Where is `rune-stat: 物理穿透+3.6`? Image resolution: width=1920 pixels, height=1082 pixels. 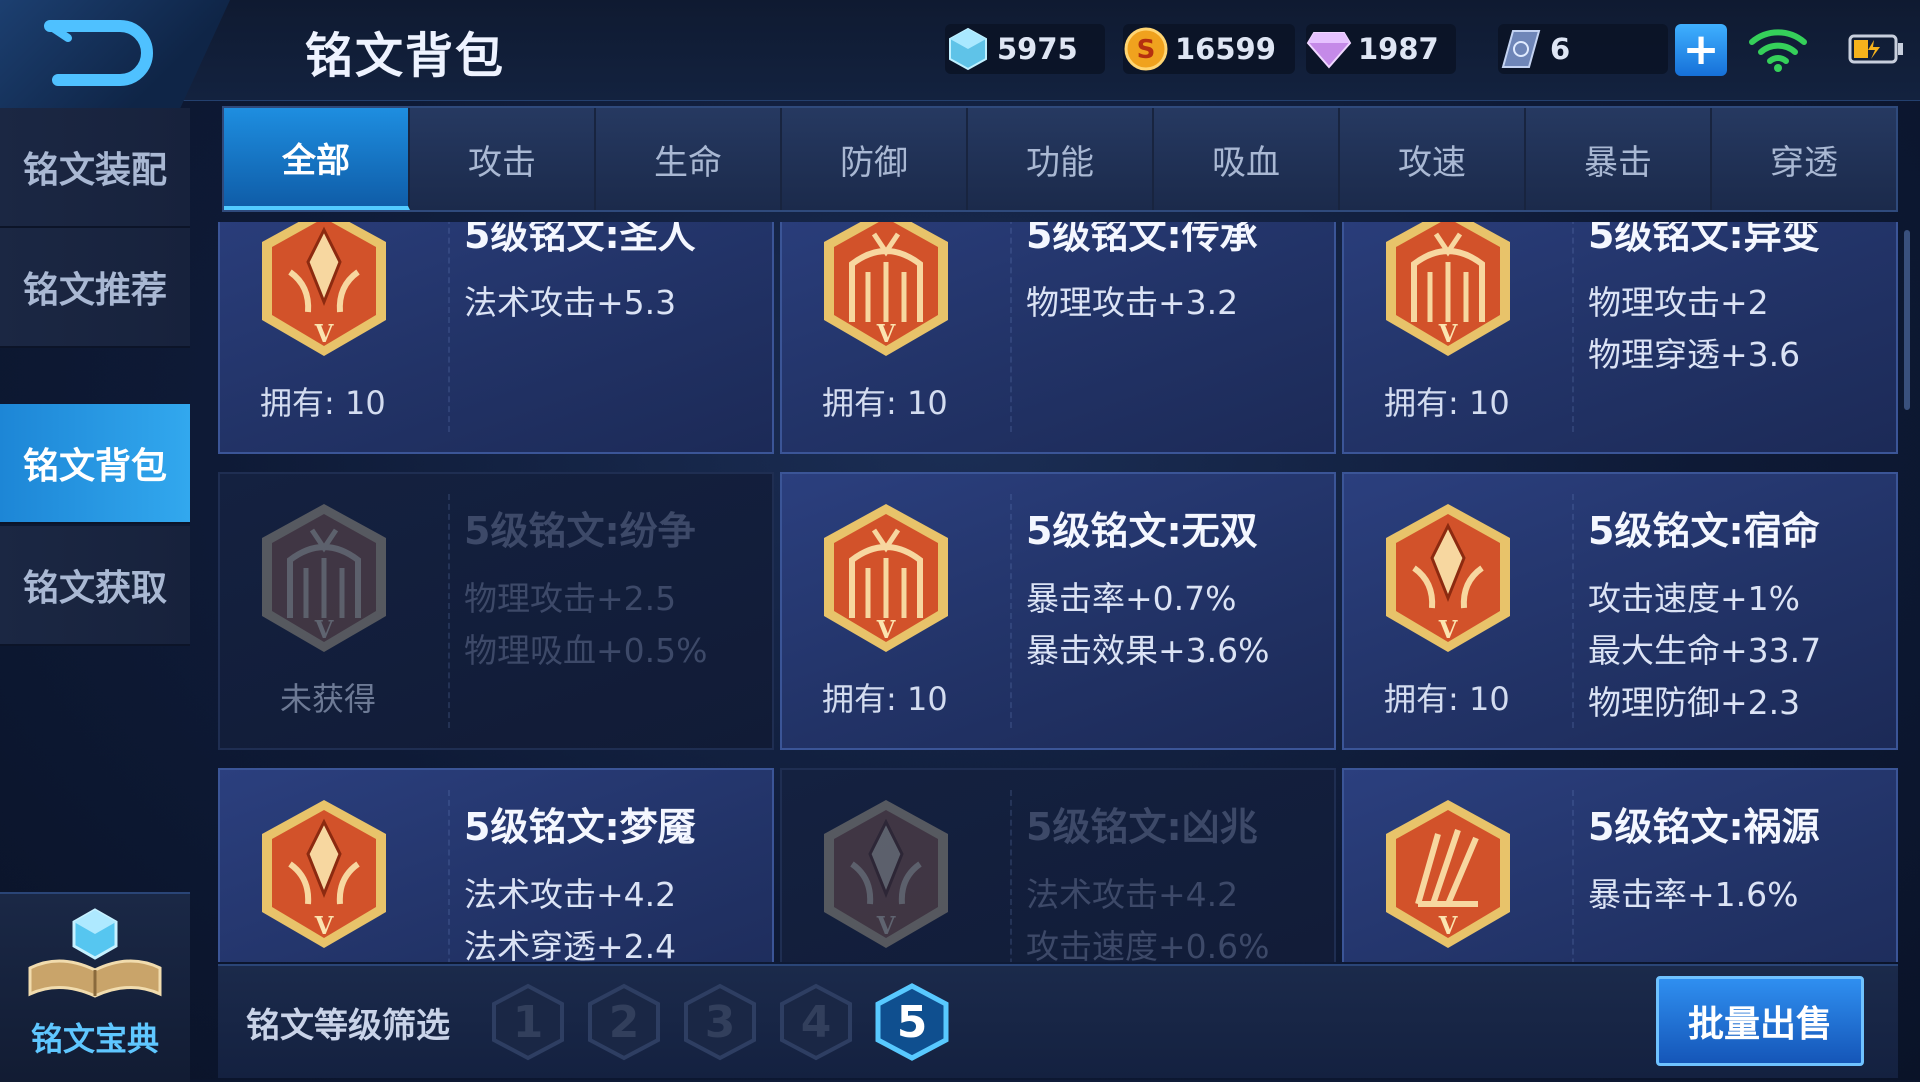 rune-stat: 物理穿透+3.6 is located at coordinates (1694, 354).